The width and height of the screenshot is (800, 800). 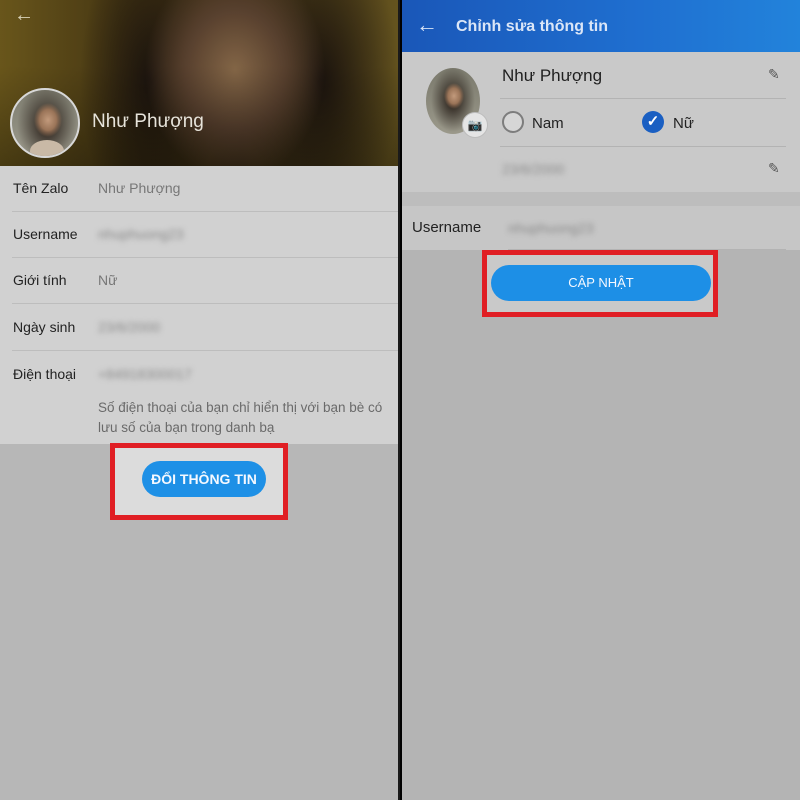 I want to click on info-label: Giới tính, so click(x=40, y=280).